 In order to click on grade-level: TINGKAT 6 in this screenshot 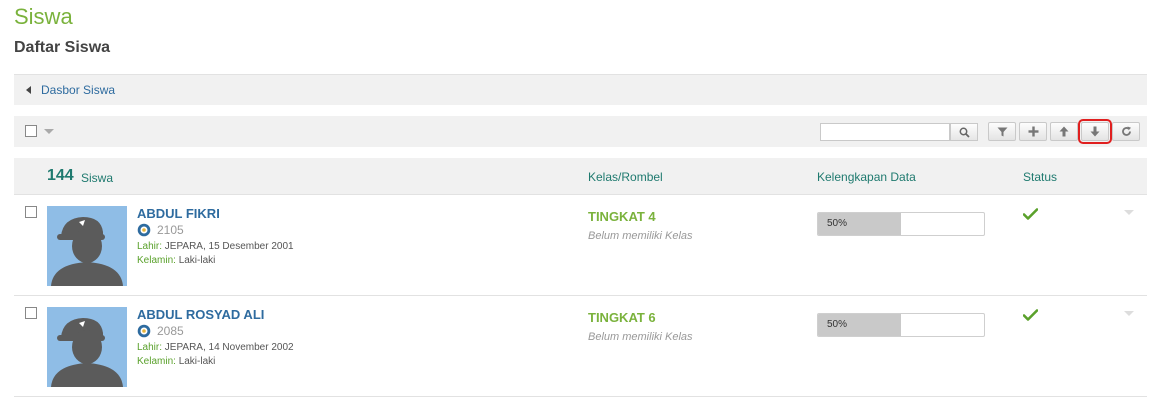, I will do `click(622, 317)`.